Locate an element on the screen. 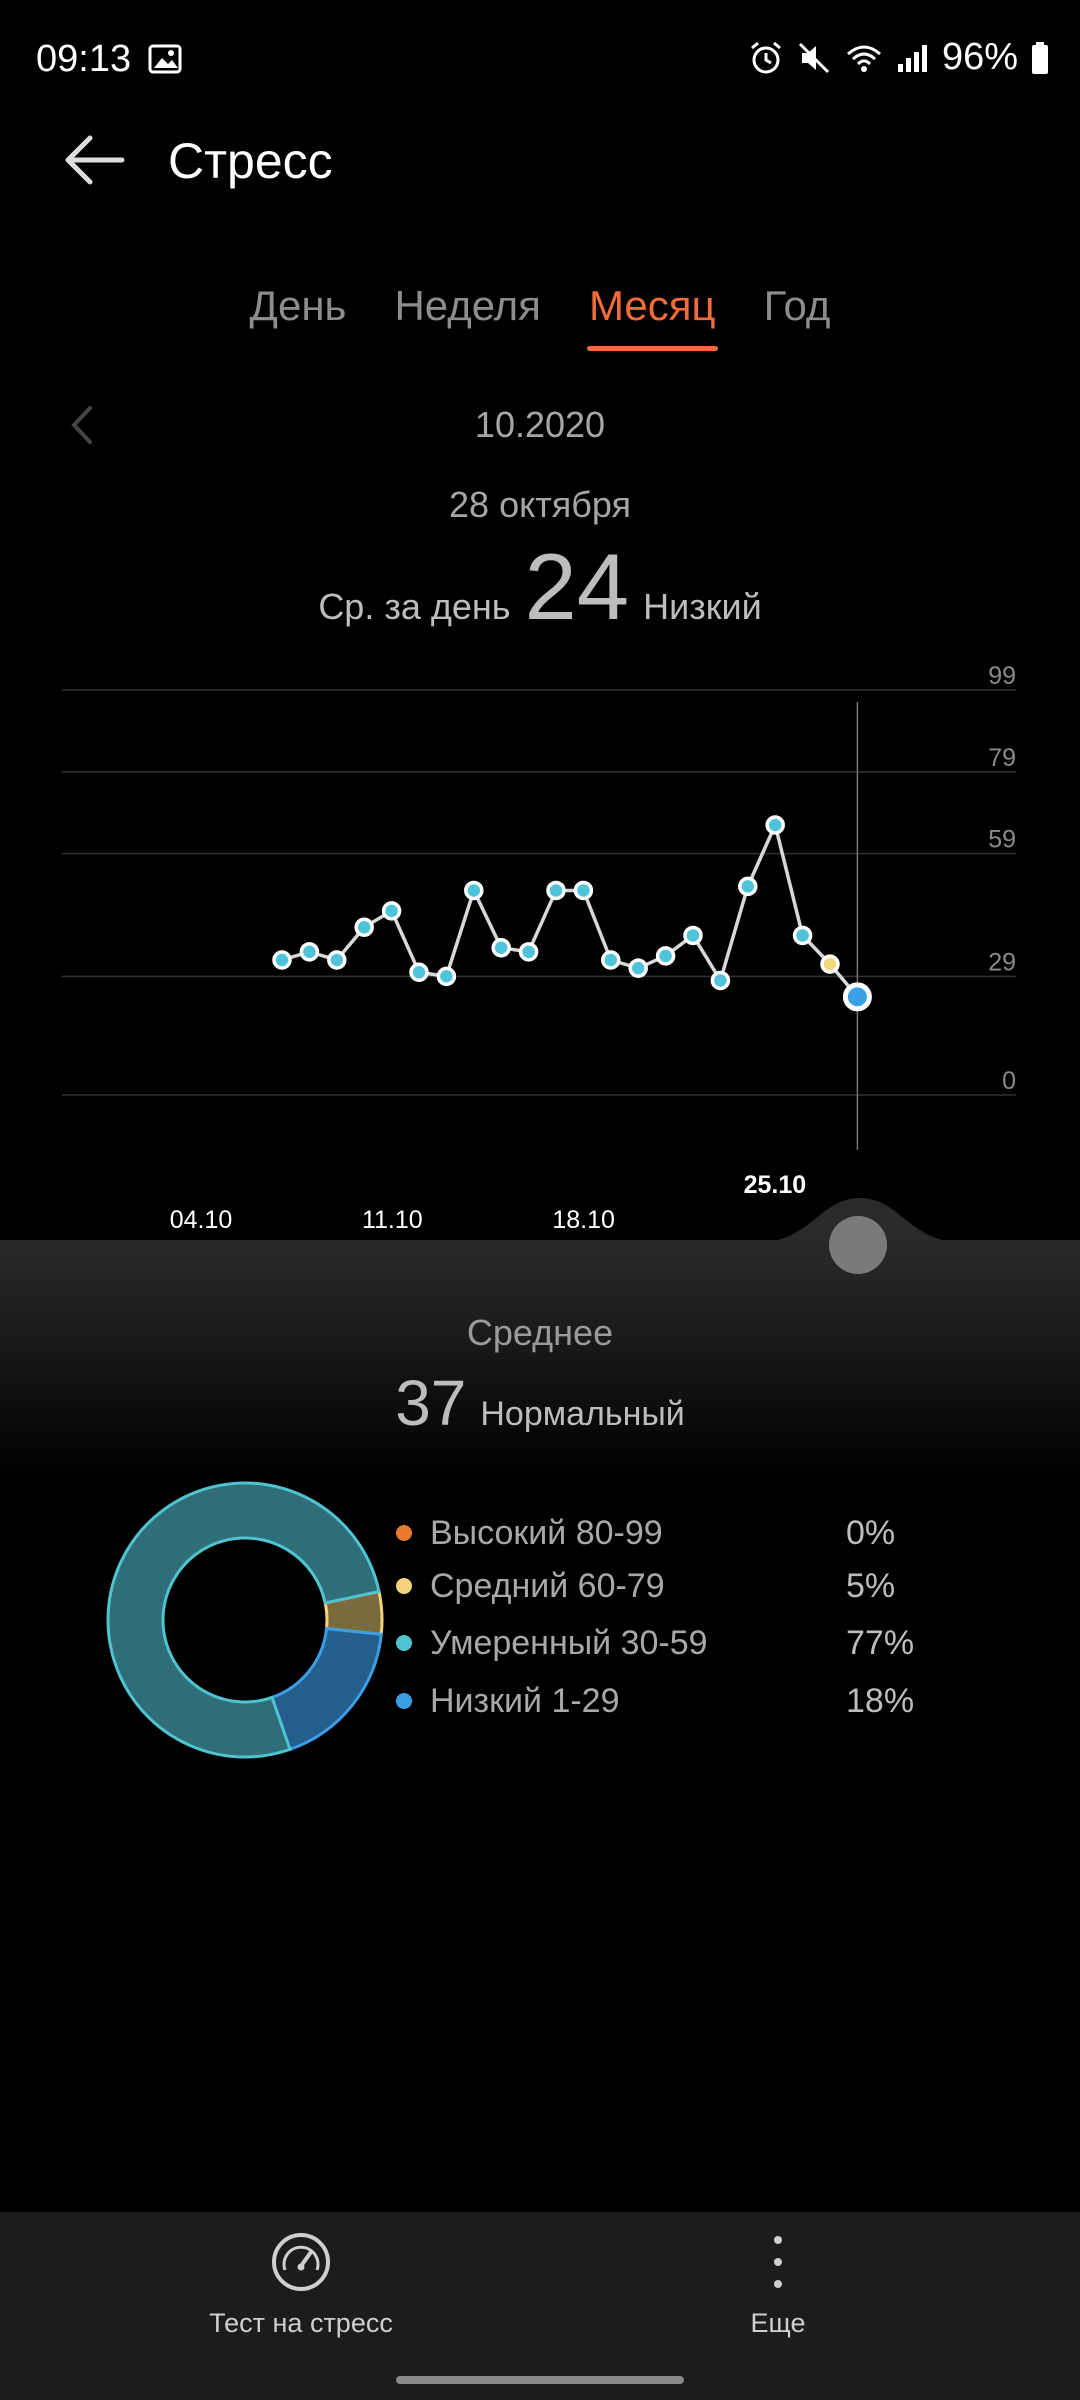 This screenshot has height=2400, width=1080. x-tick-label: 04.10 is located at coordinates (201, 1220).